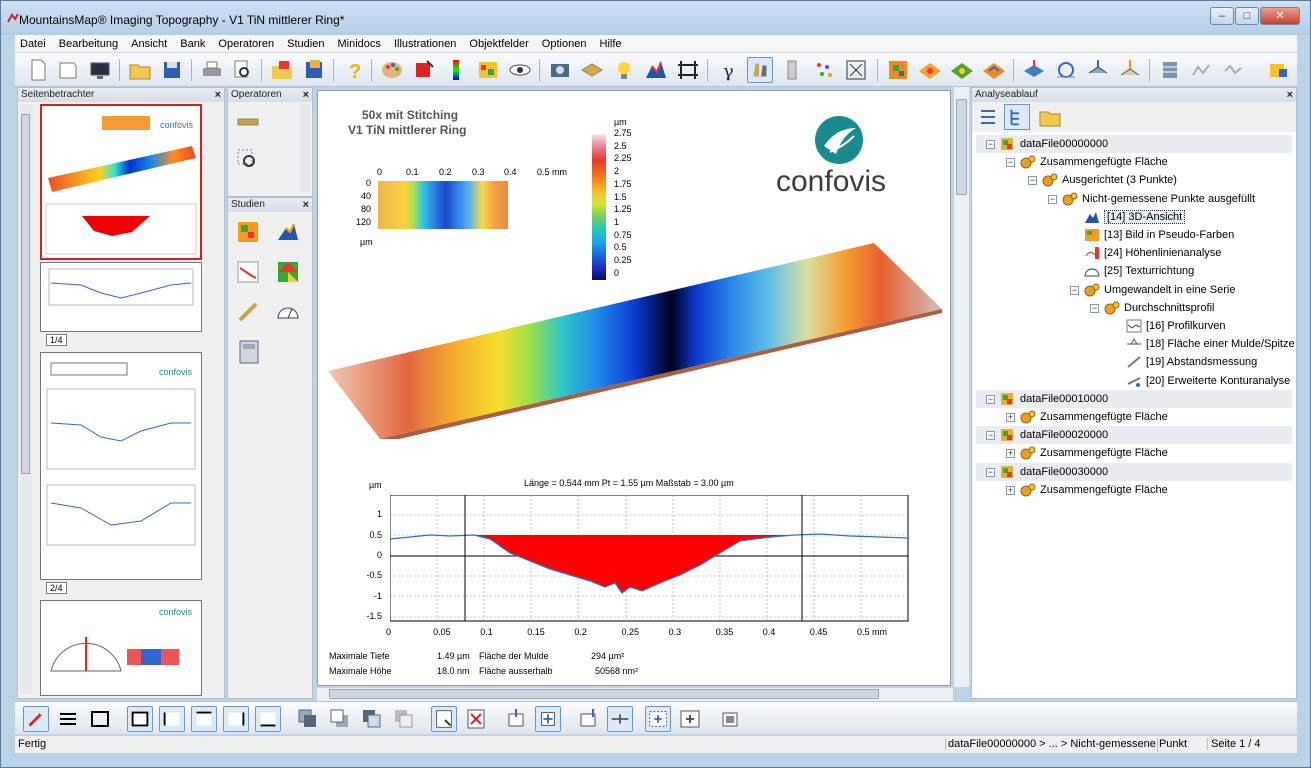  Describe the element at coordinates (172, 70) in the screenshot. I see `save-icon` at that location.